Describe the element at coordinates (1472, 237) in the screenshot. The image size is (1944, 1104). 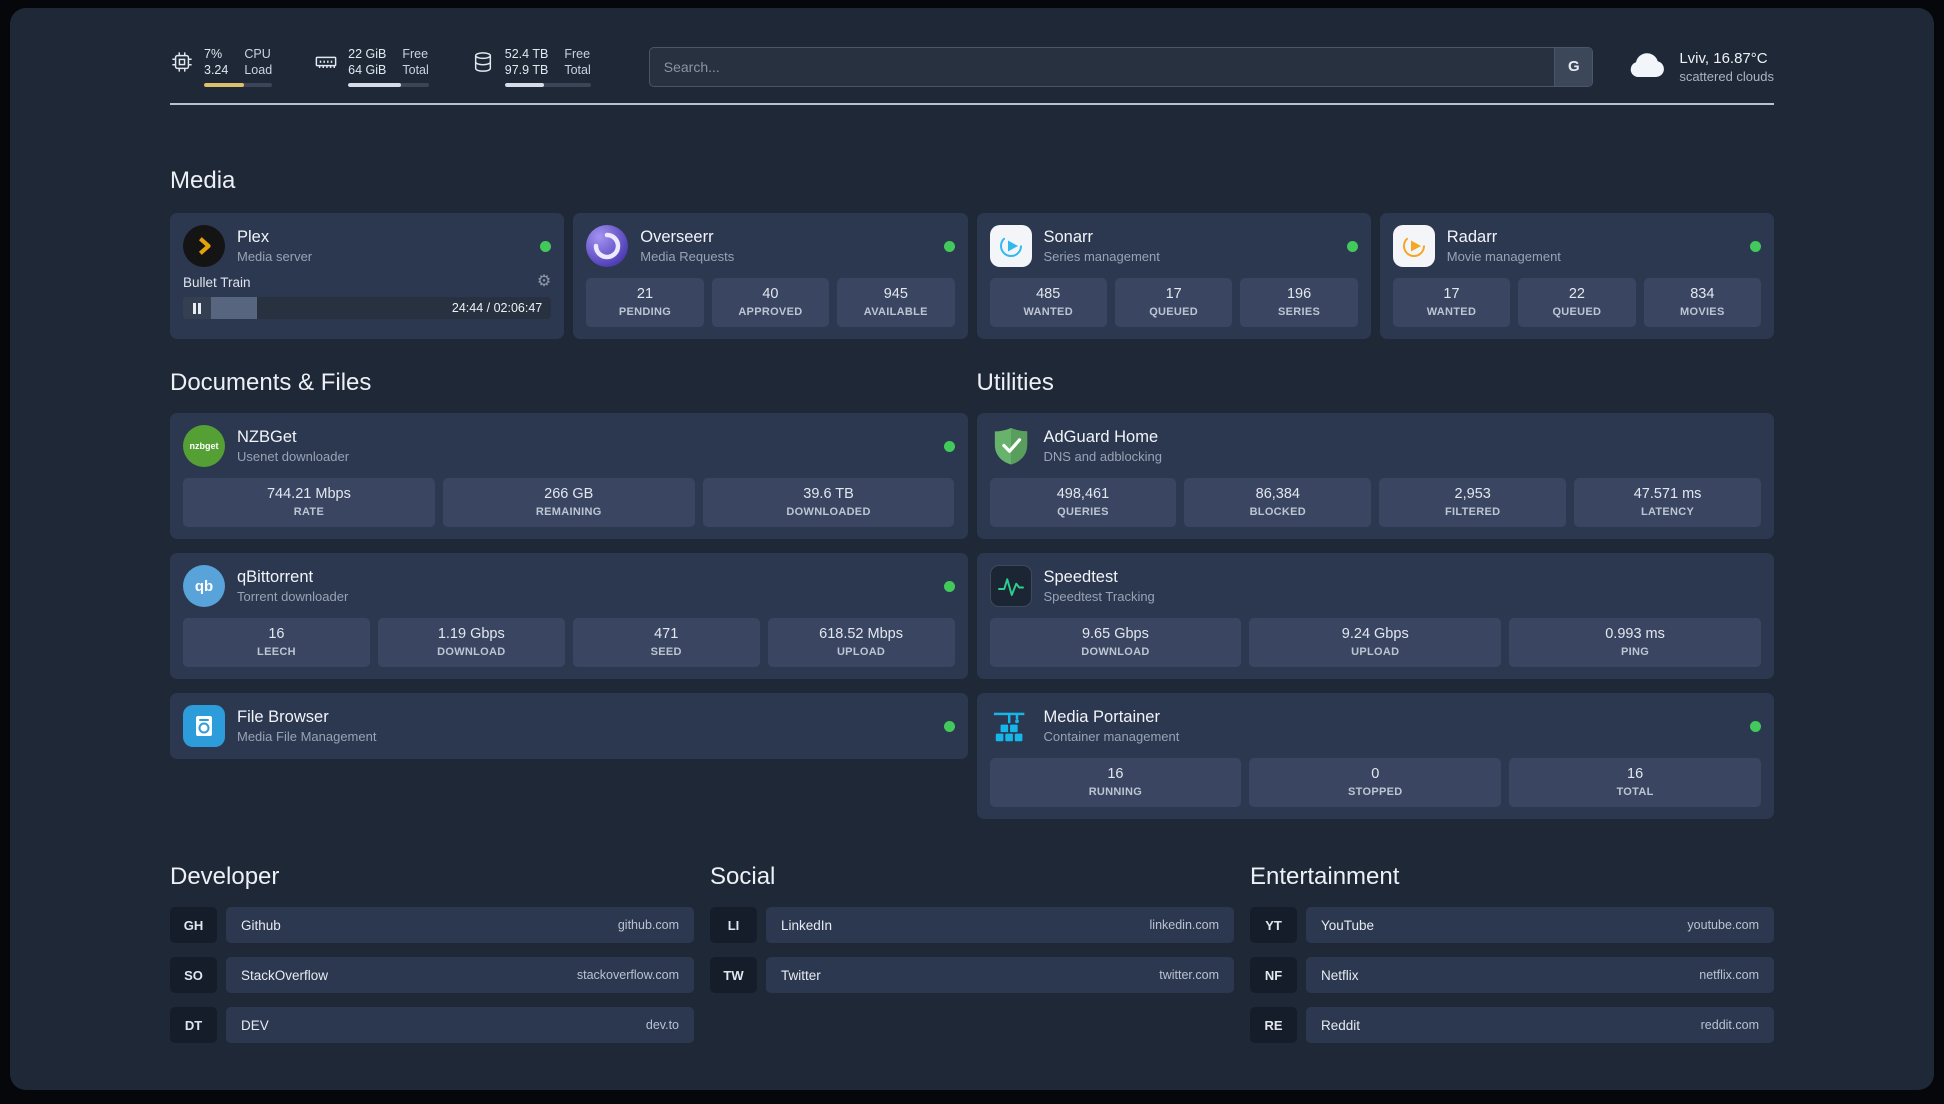
I see `app-name: Radarr` at that location.